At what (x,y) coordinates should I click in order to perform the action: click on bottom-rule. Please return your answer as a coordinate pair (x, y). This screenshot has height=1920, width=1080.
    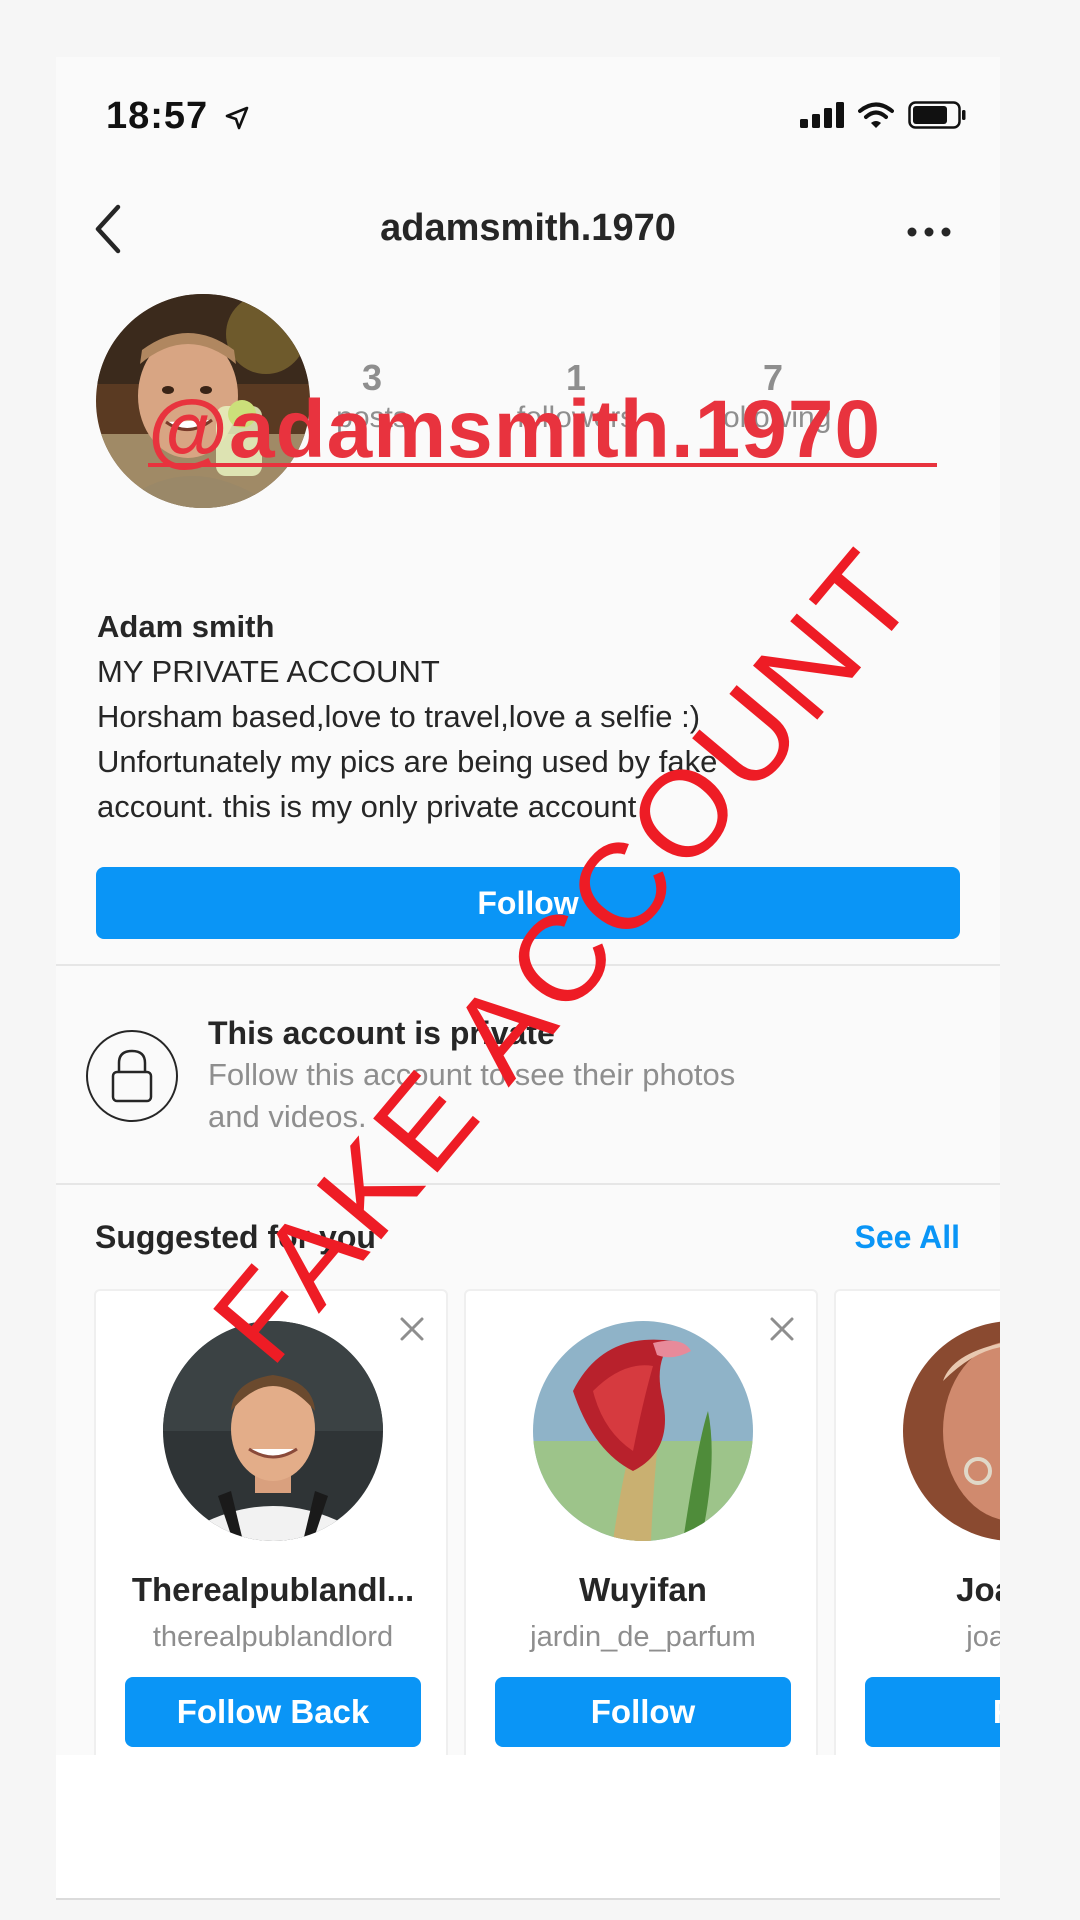
    Looking at the image, I should click on (528, 1899).